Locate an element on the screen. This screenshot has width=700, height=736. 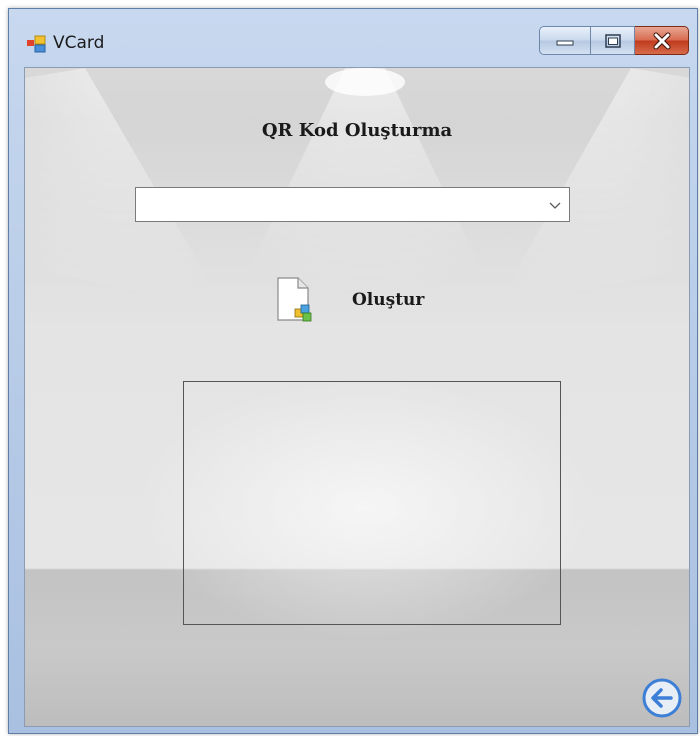
window-title: VCard is located at coordinates (79, 43).